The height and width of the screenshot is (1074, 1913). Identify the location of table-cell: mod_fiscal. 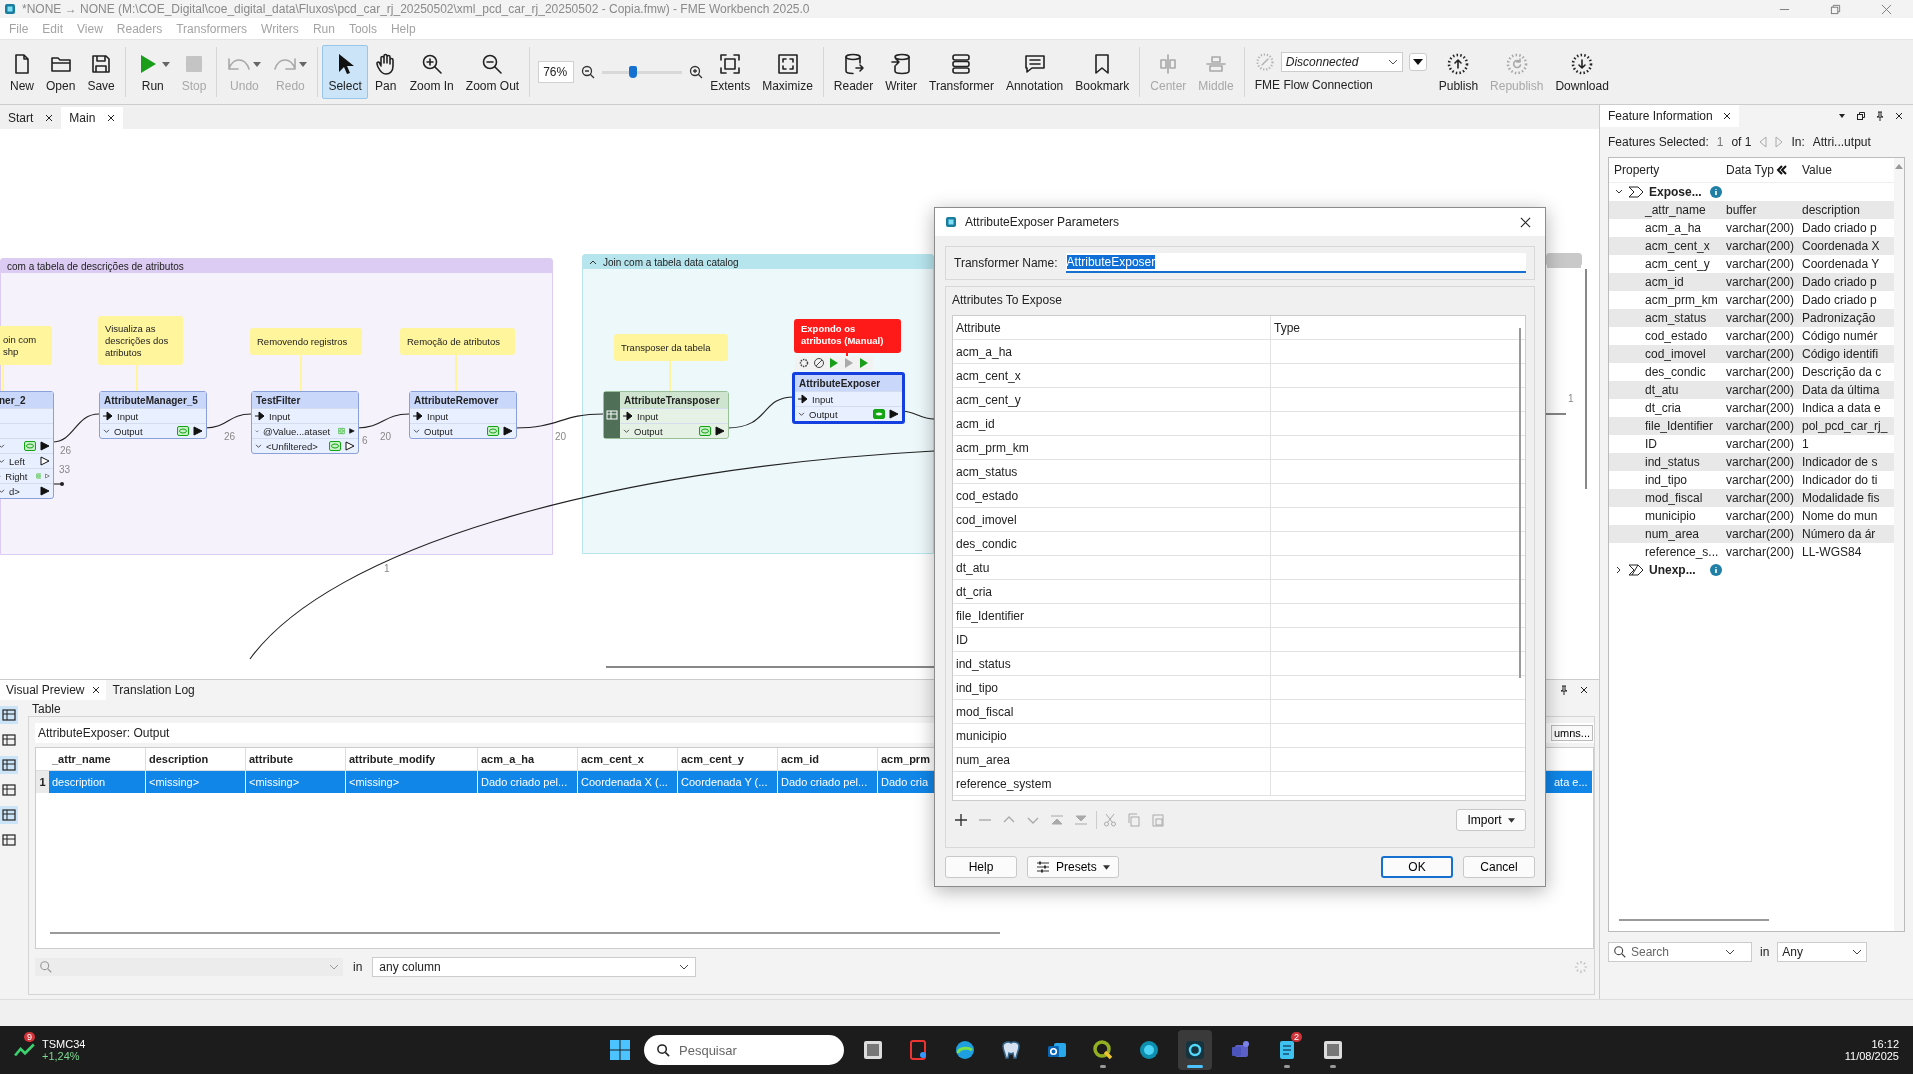
(1112, 711).